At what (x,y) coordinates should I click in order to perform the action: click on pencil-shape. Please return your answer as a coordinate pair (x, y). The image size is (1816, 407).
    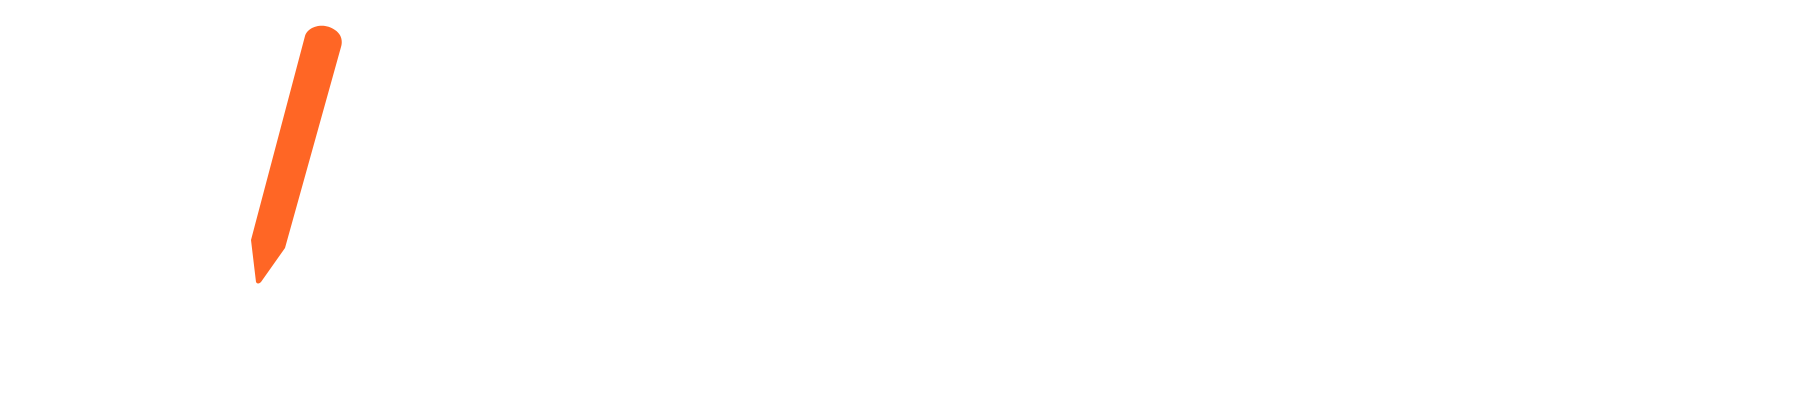
    Looking at the image, I should click on (296, 154).